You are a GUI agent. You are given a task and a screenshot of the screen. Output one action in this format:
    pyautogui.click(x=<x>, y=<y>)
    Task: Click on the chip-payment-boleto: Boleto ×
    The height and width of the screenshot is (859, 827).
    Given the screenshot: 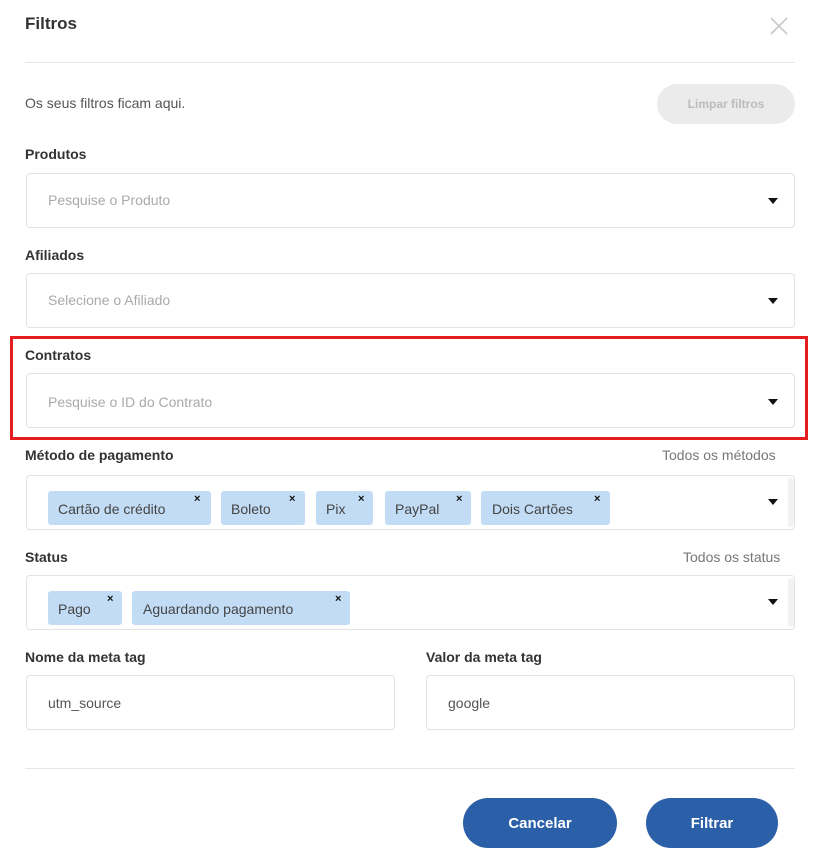 What is the action you would take?
    pyautogui.click(x=263, y=508)
    